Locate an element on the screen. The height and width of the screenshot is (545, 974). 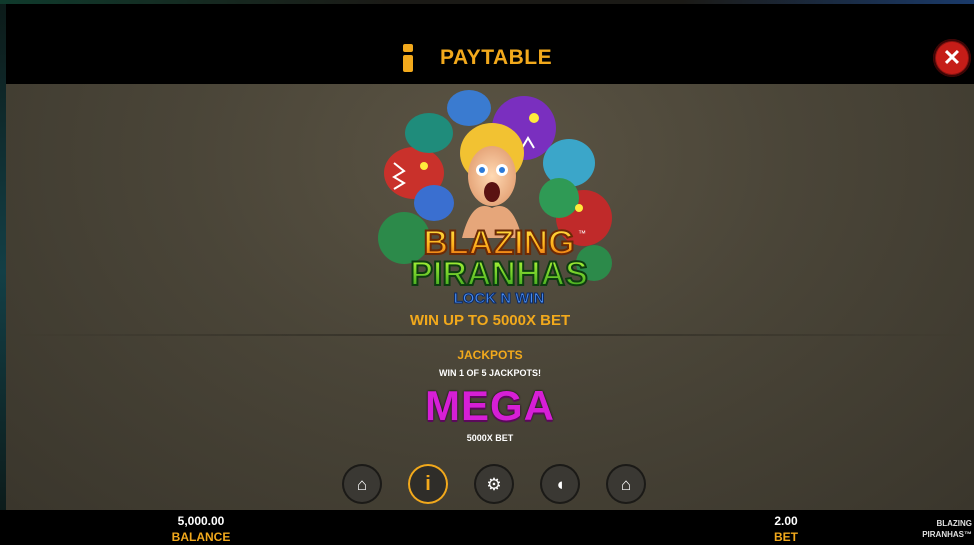
home-icon: ⌂ is located at coordinates (362, 484).